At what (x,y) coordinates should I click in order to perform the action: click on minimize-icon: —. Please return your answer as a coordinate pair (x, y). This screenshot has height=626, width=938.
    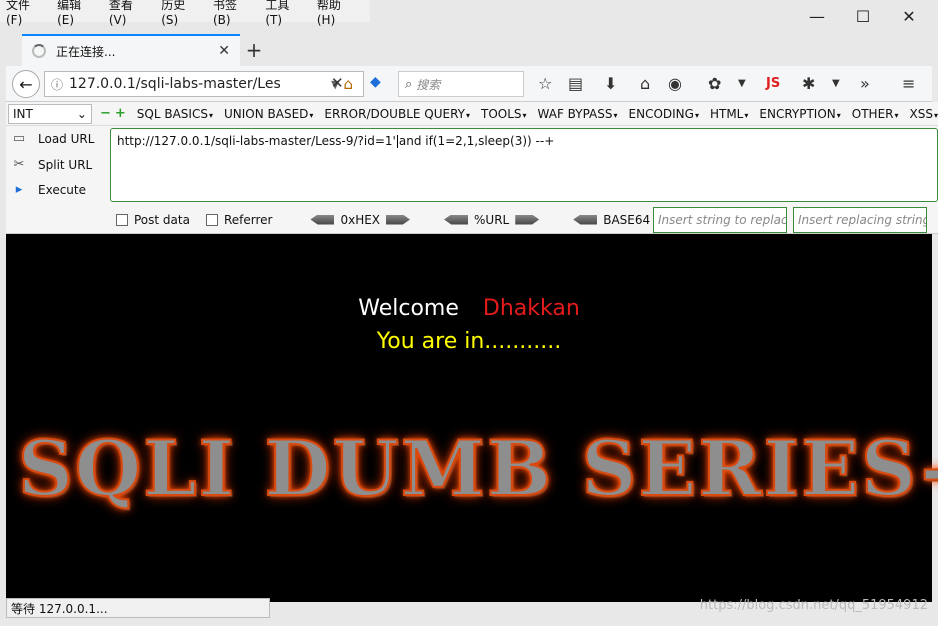
    Looking at the image, I should click on (817, 16).